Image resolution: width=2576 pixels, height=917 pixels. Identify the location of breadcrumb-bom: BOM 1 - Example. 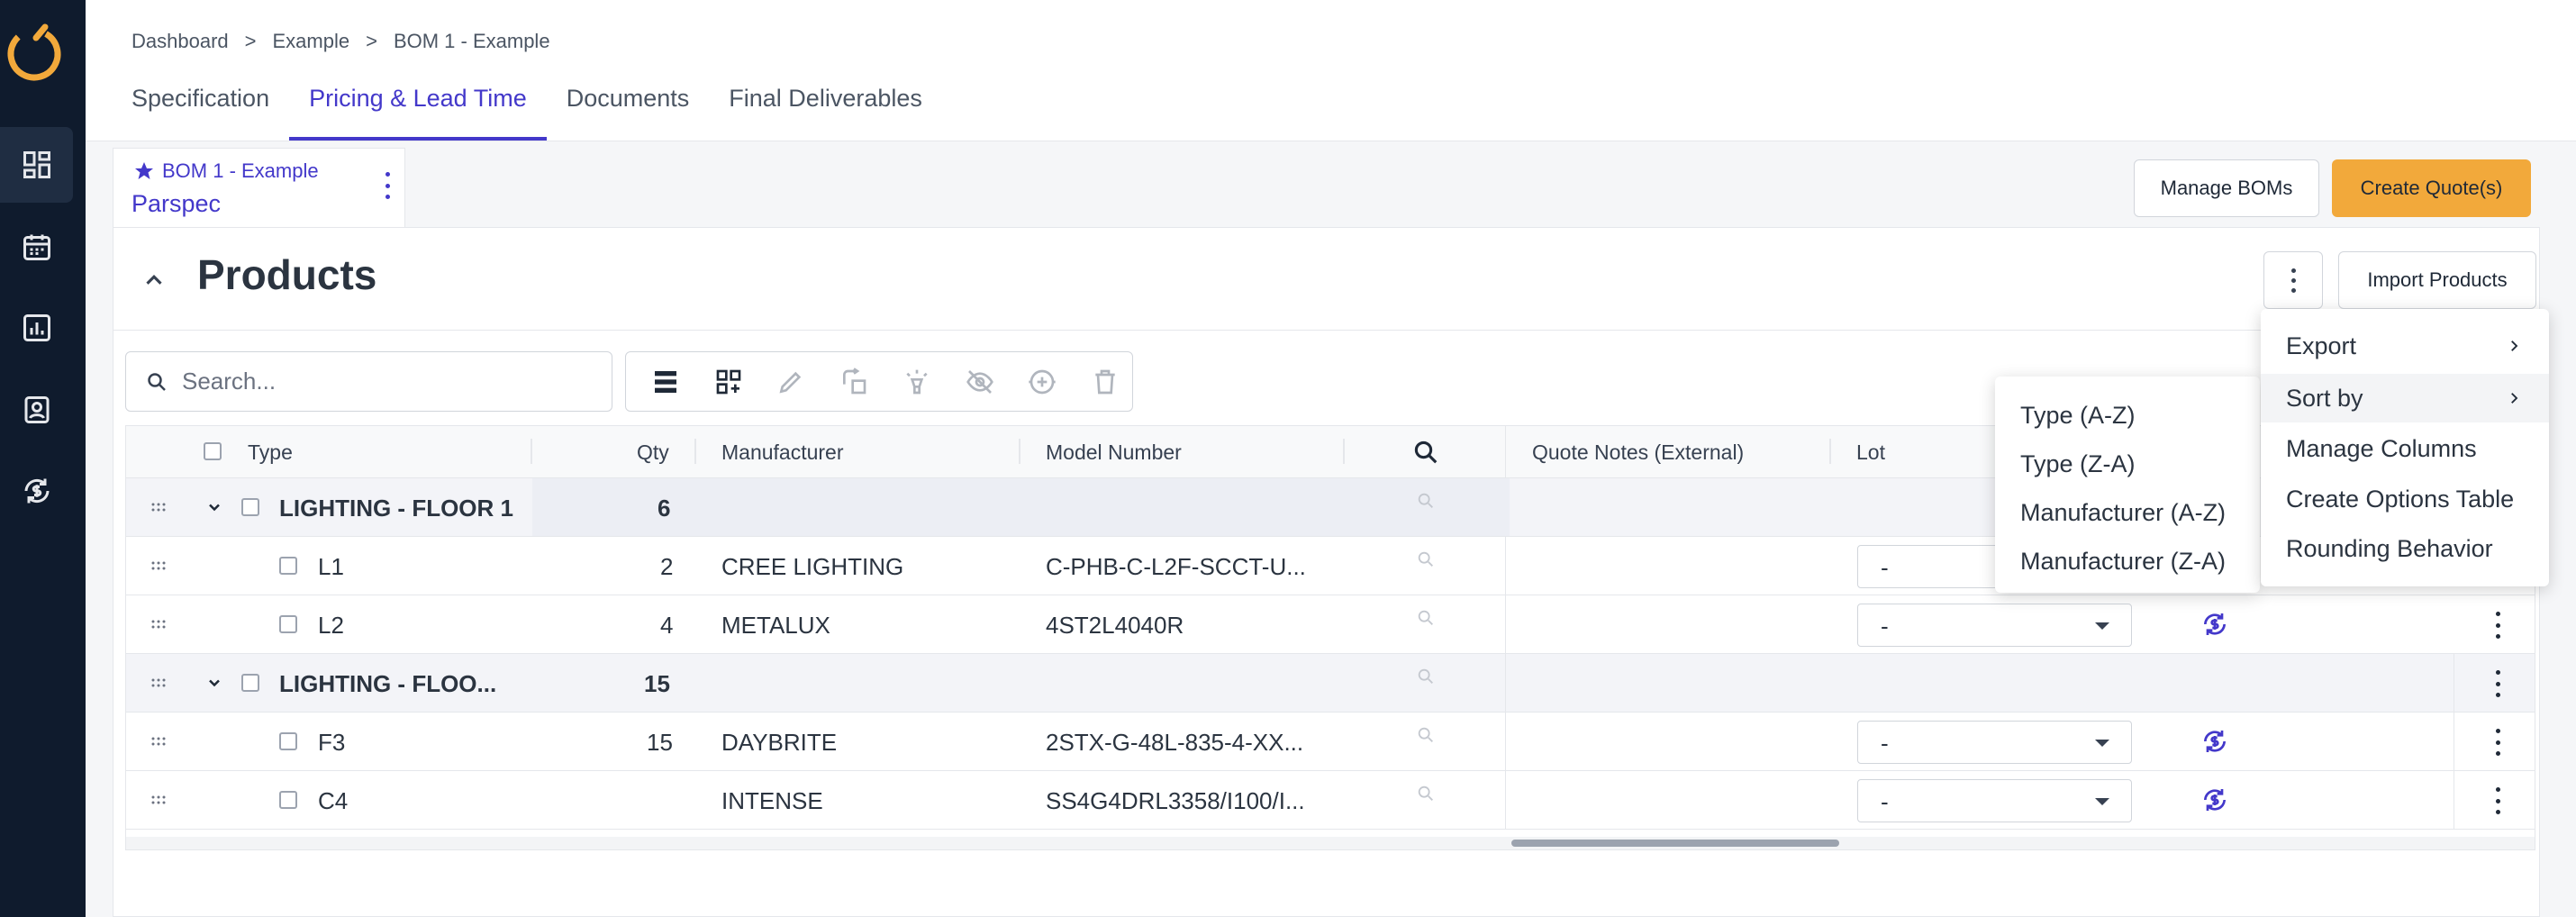
(472, 41).